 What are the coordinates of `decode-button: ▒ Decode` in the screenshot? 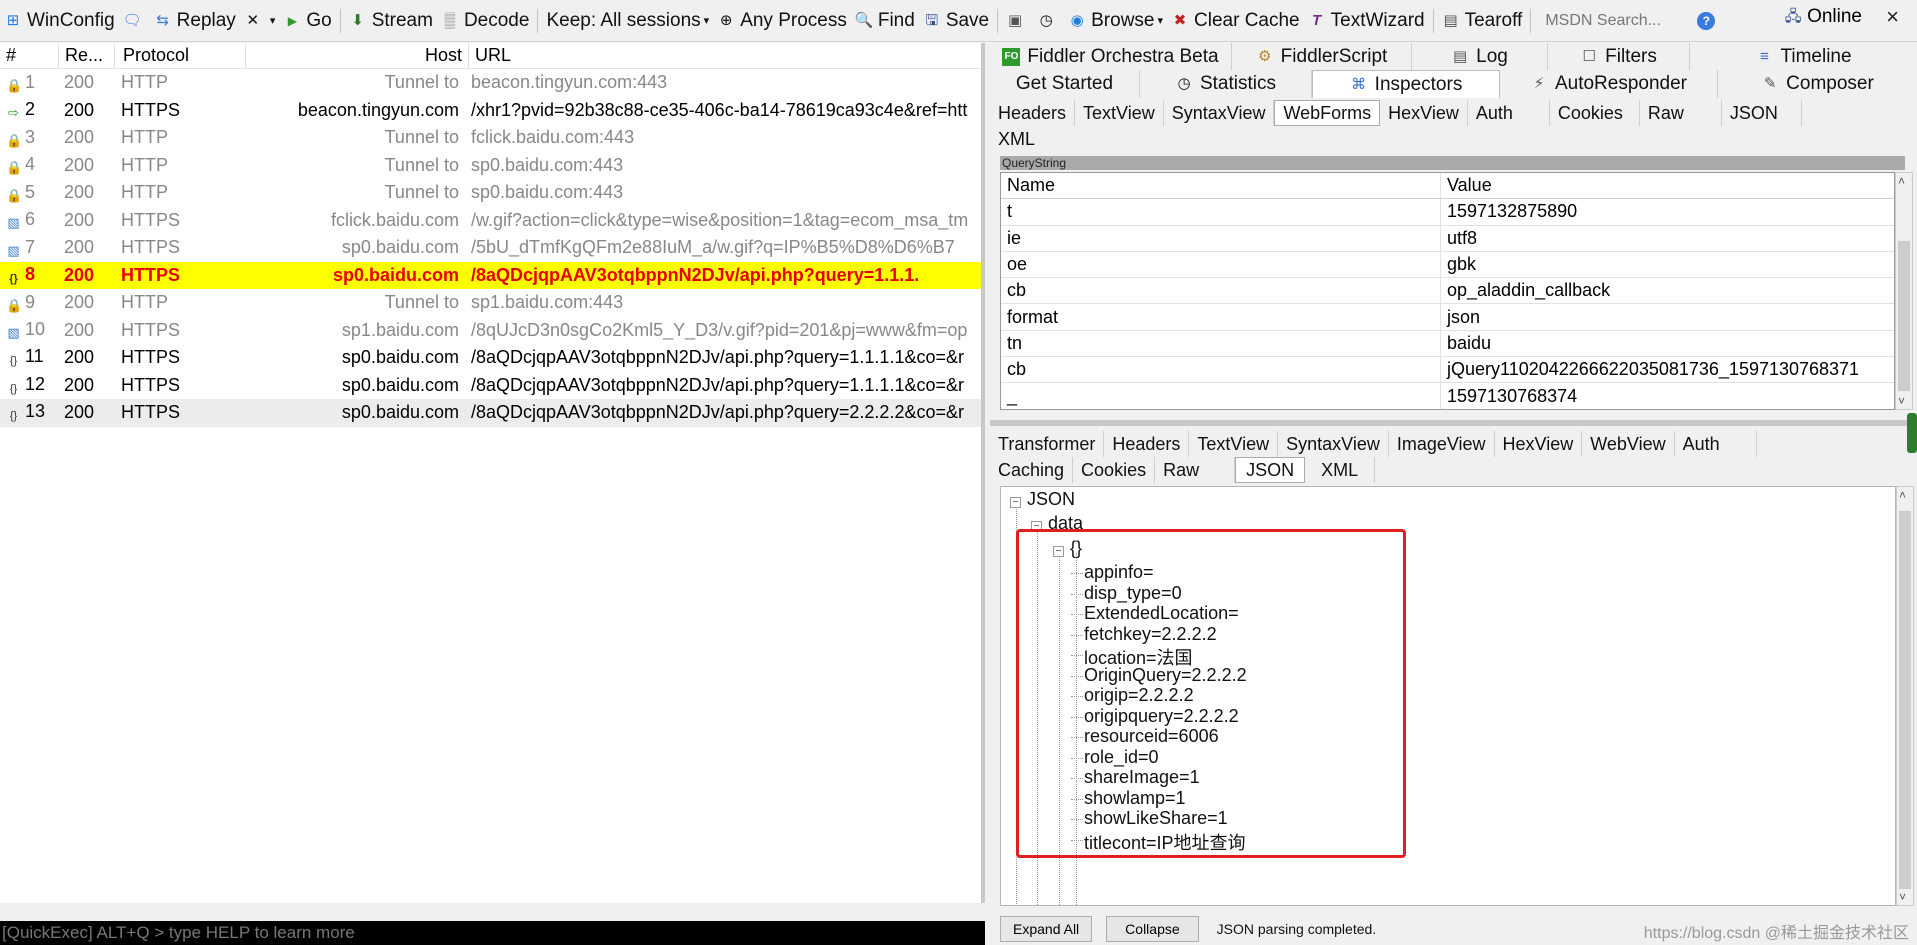 It's located at (485, 21).